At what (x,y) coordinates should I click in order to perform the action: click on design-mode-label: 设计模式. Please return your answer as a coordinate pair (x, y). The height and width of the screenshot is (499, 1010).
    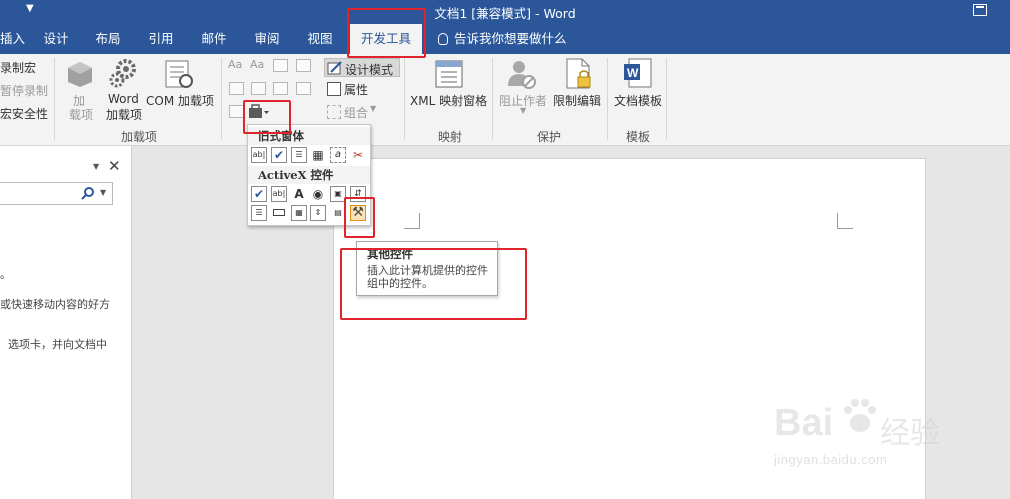
    Looking at the image, I should click on (369, 70).